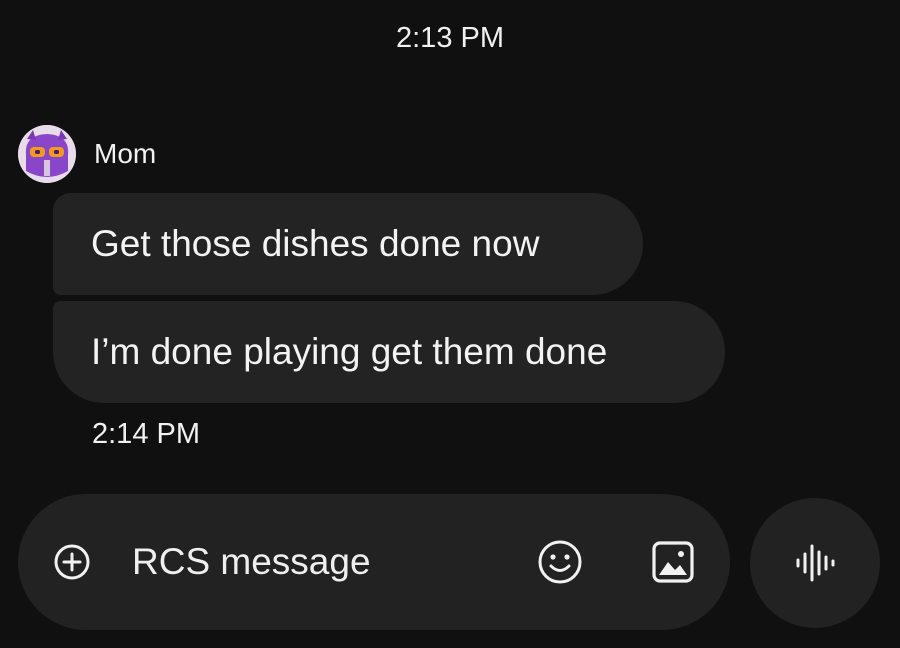 The image size is (900, 648). I want to click on gallery-icon, so click(673, 562).